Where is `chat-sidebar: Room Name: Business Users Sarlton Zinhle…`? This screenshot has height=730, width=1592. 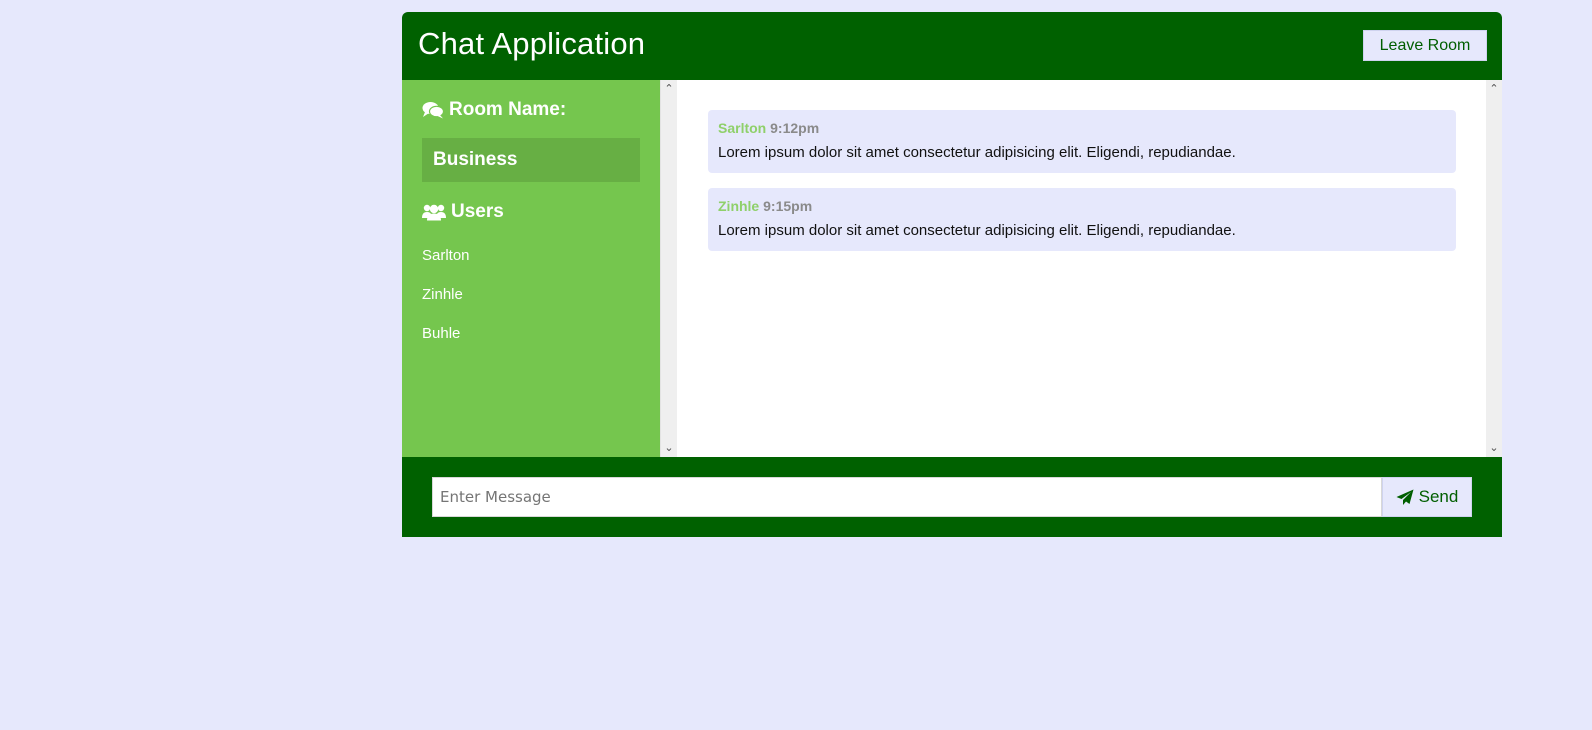
chat-sidebar: Room Name: Business Users Sarlton Zinhle… is located at coordinates (531, 268).